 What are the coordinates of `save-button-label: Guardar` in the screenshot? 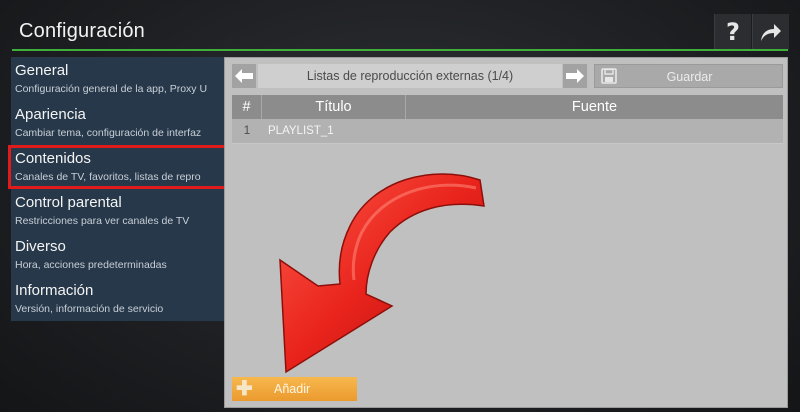 It's located at (689, 77).